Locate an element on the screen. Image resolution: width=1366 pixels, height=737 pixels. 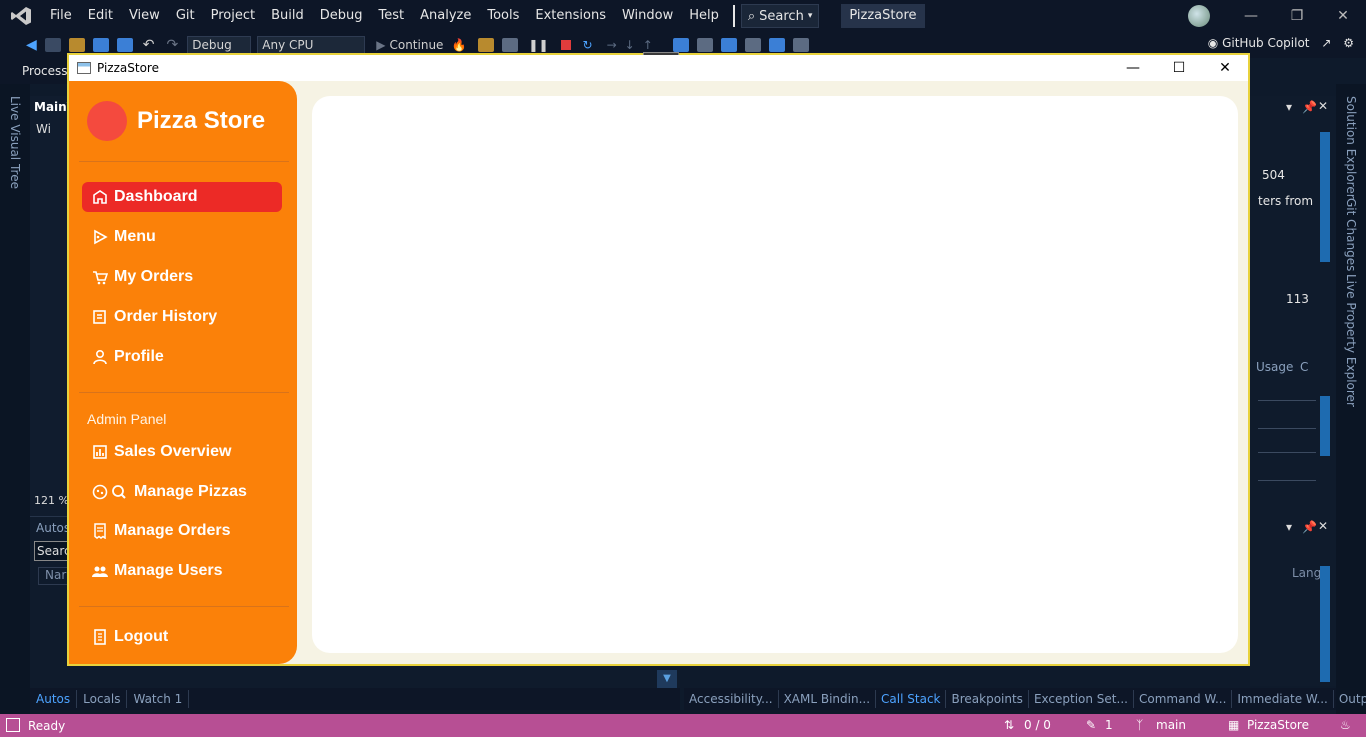
select-element-icon is located at coordinates (728, 45).